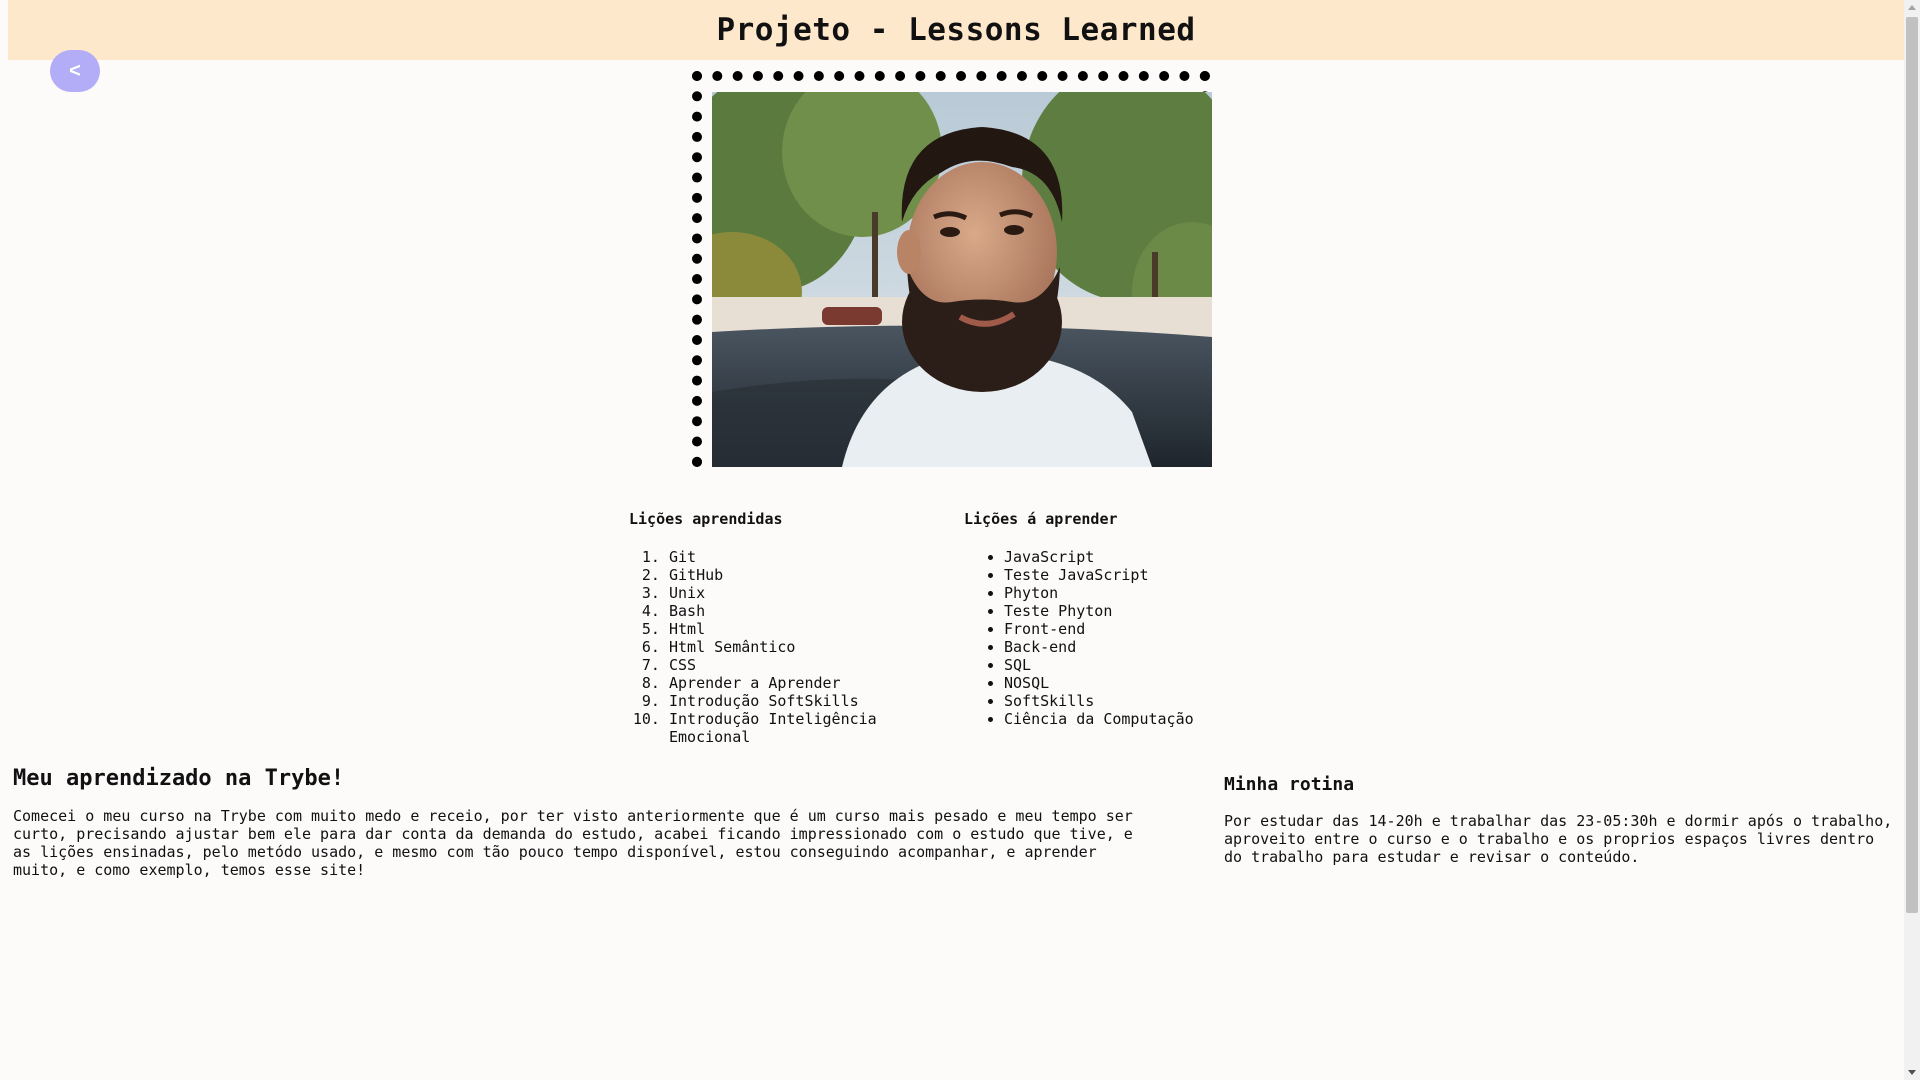  I want to click on page-header: Projeto - Lessons Learned, so click(956, 30).